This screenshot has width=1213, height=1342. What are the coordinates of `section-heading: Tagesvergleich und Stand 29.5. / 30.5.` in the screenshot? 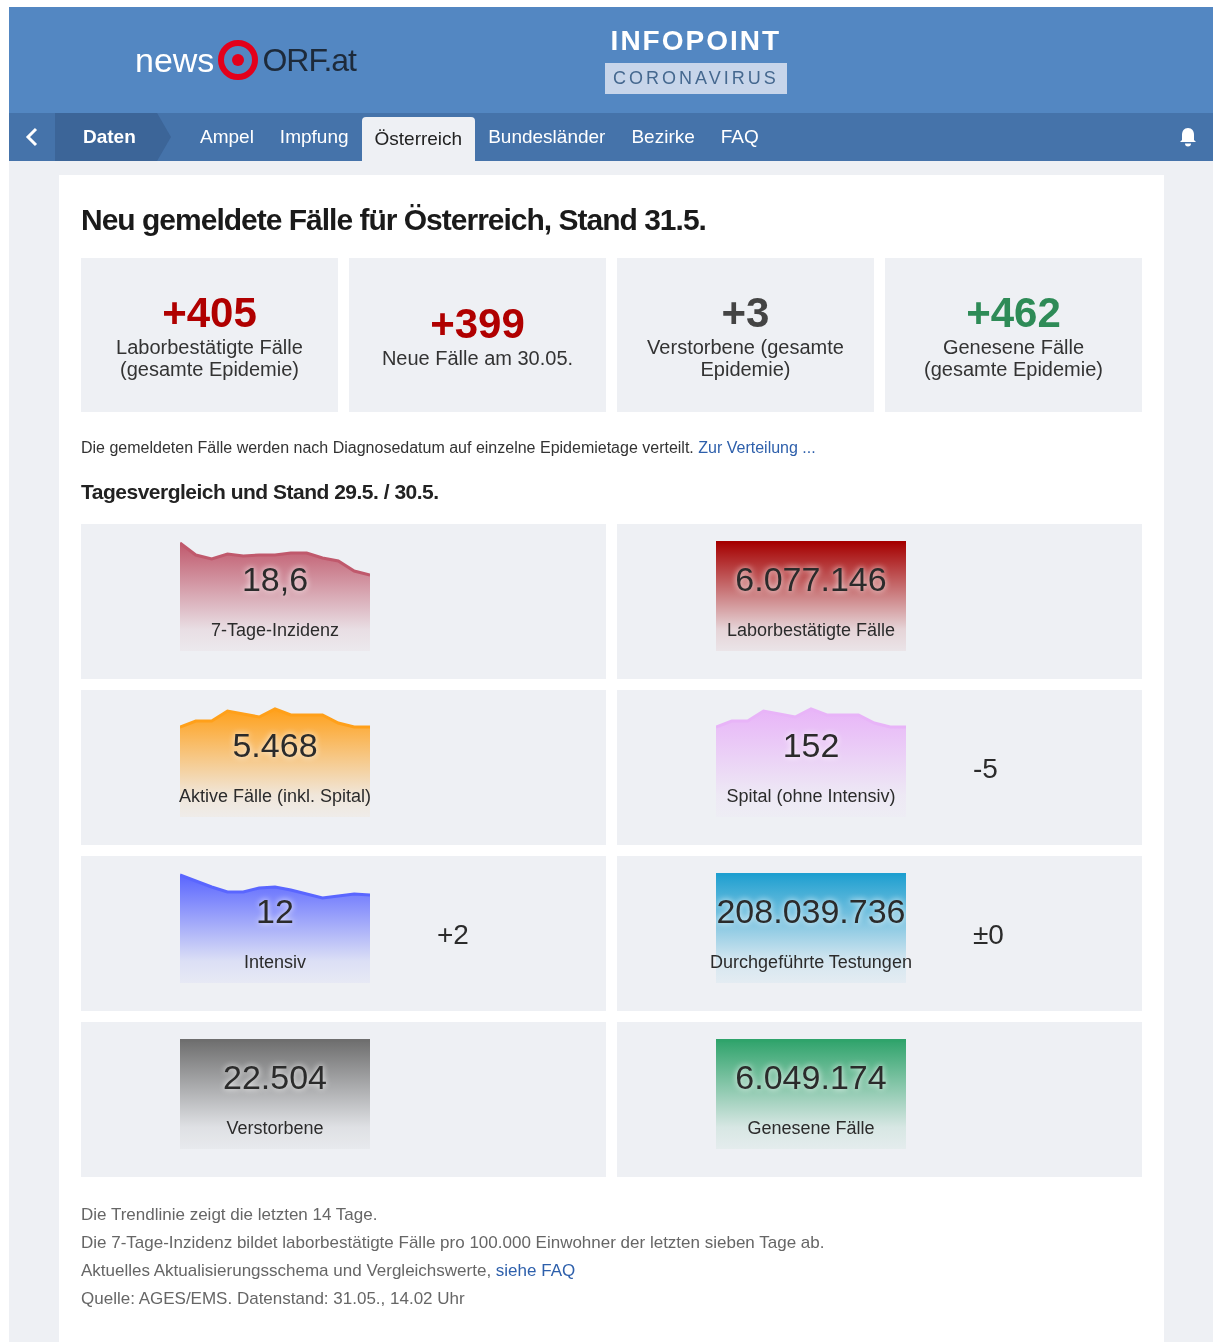 It's located at (260, 492).